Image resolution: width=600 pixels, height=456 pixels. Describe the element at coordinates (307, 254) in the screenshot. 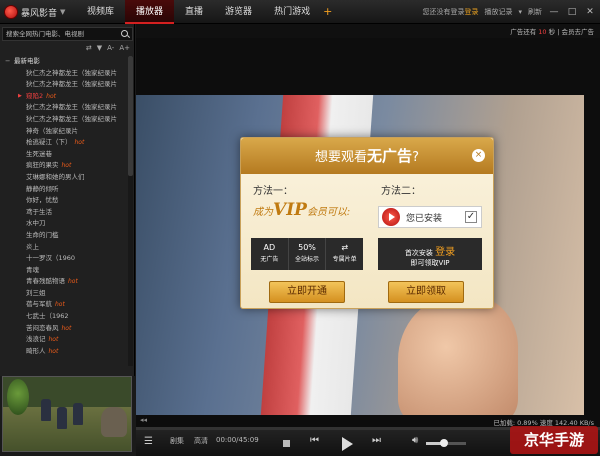

I see `vip-features: AD 无广告 50% 全站标示 ⇄ 专属片单` at that location.